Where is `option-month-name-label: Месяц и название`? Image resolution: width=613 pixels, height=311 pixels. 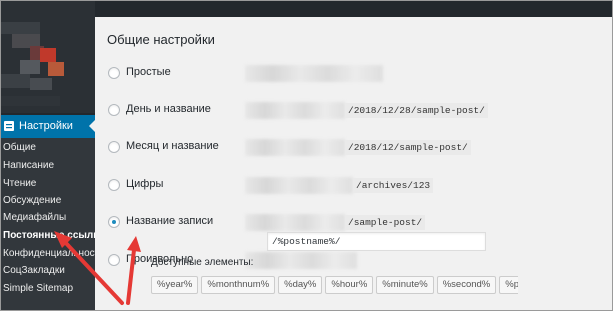 option-month-name-label: Месяц и название is located at coordinates (172, 146).